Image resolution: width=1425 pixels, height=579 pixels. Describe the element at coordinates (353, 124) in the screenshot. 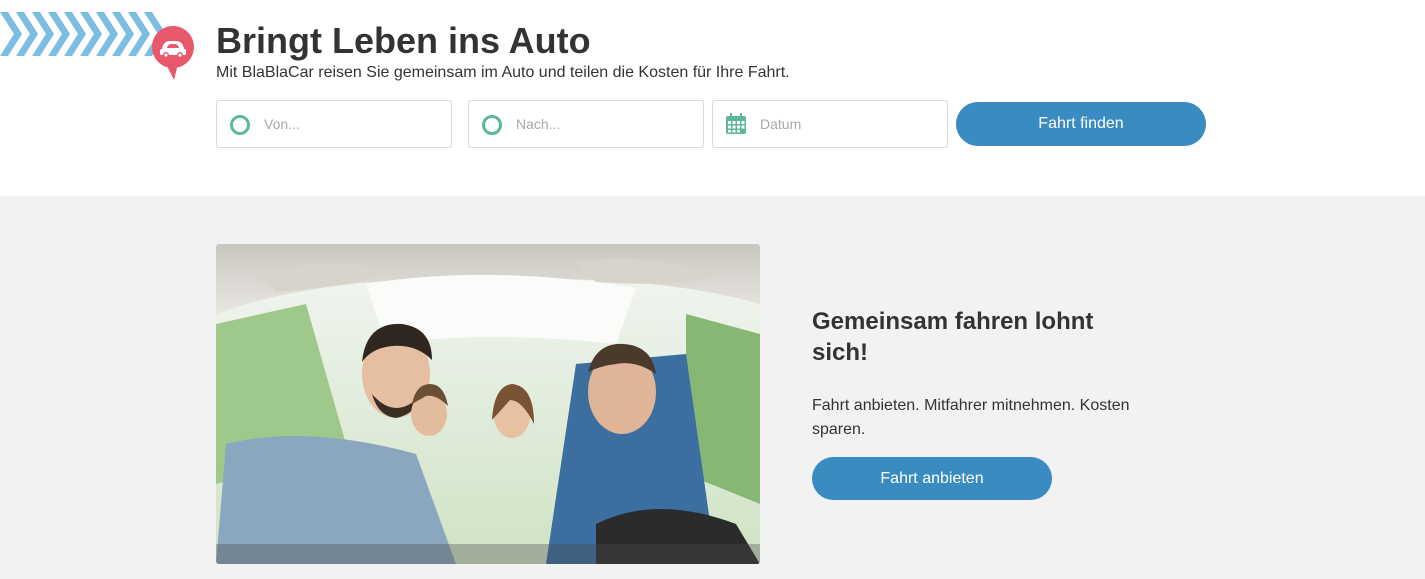

I see `from-input` at that location.